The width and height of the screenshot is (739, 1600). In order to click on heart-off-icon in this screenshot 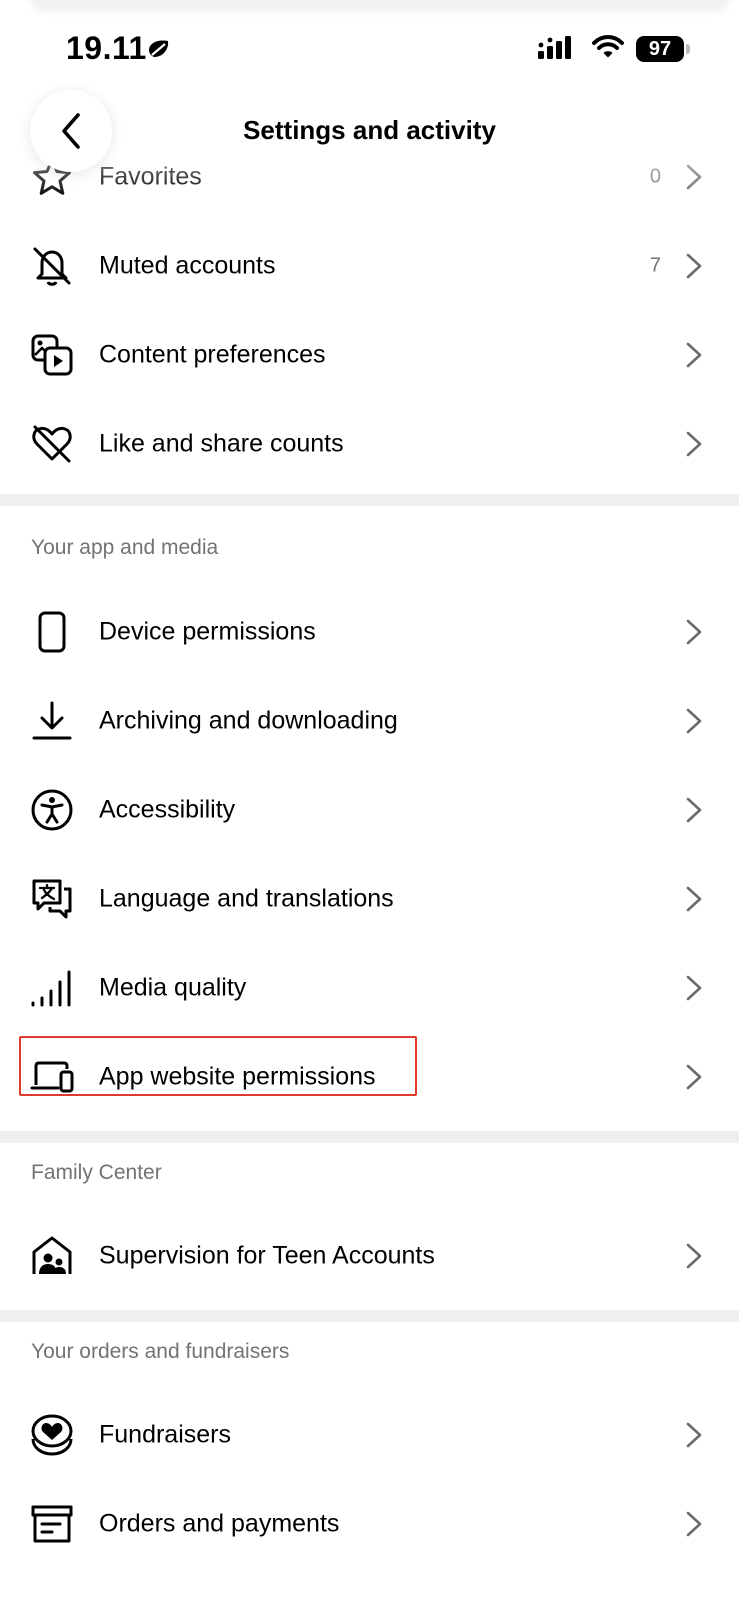, I will do `click(52, 444)`.